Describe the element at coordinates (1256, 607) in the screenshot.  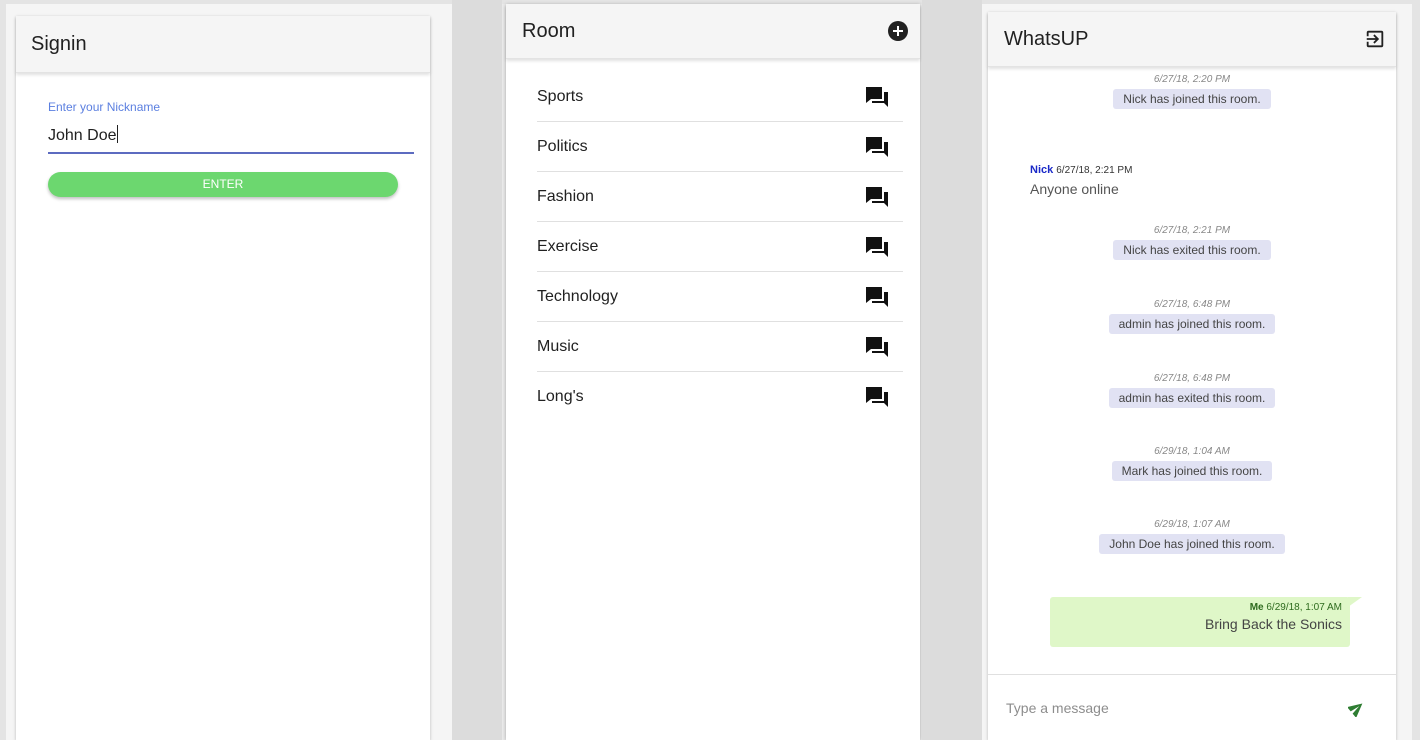
I see `message-author: Me` at that location.